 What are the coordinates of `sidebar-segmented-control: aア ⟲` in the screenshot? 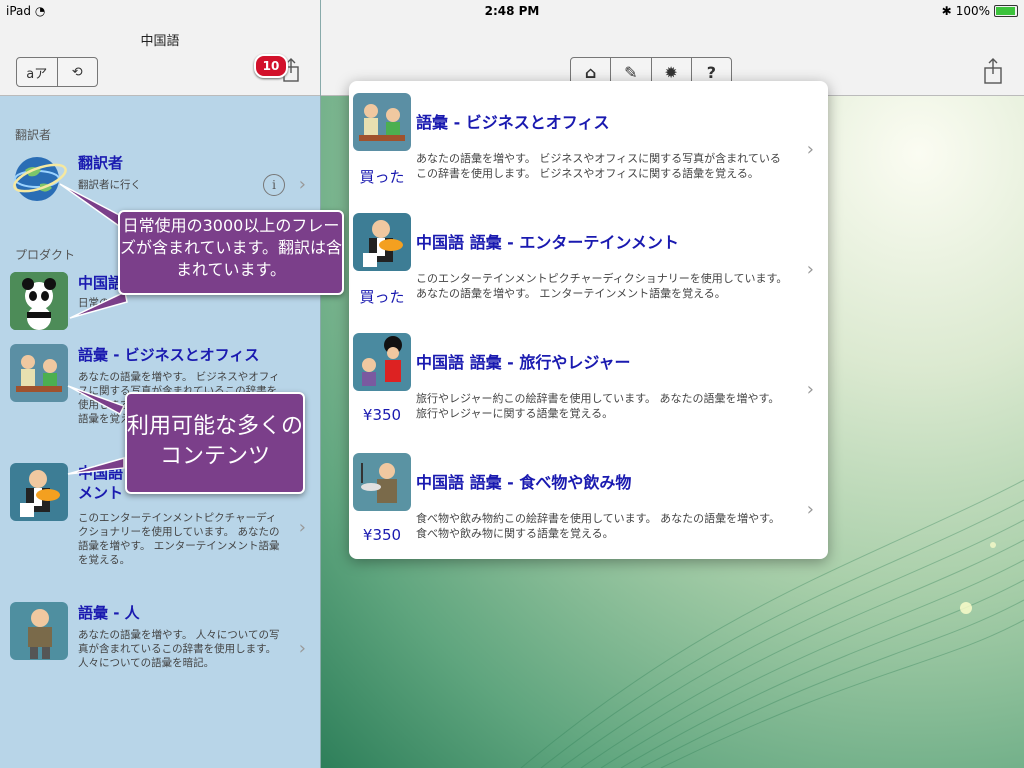 It's located at (57, 72).